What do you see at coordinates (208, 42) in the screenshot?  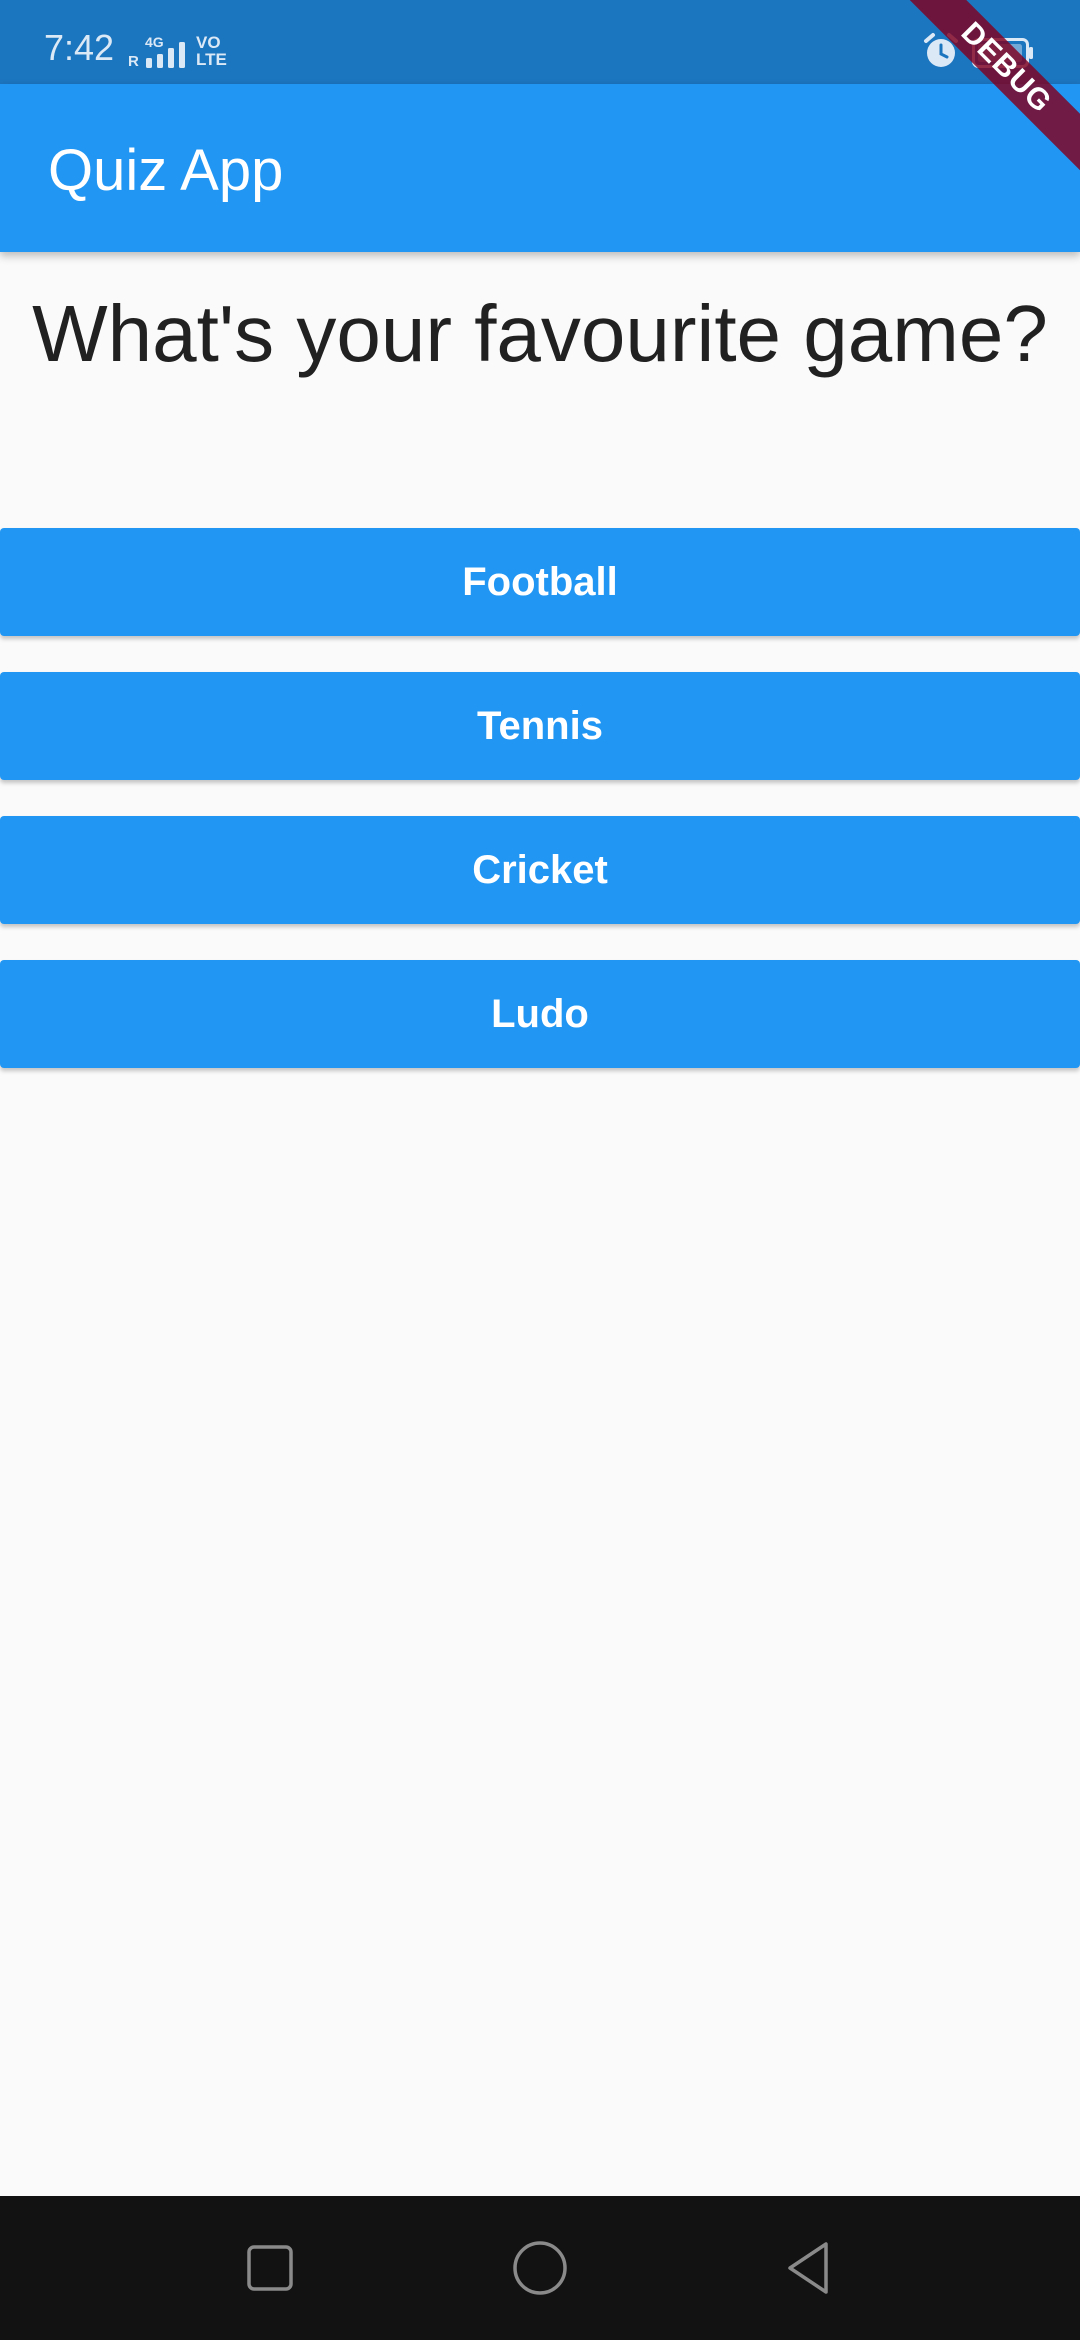 I see `volte-top-label: VO` at bounding box center [208, 42].